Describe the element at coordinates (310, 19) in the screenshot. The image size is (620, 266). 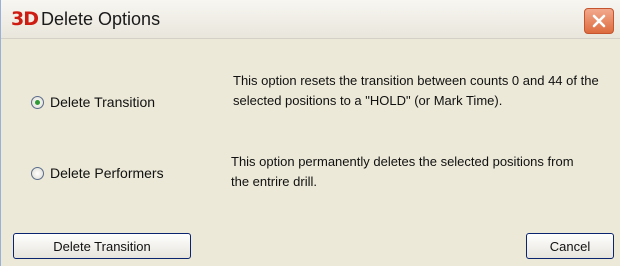
I see `title-bar: 3D Delete Options` at that location.